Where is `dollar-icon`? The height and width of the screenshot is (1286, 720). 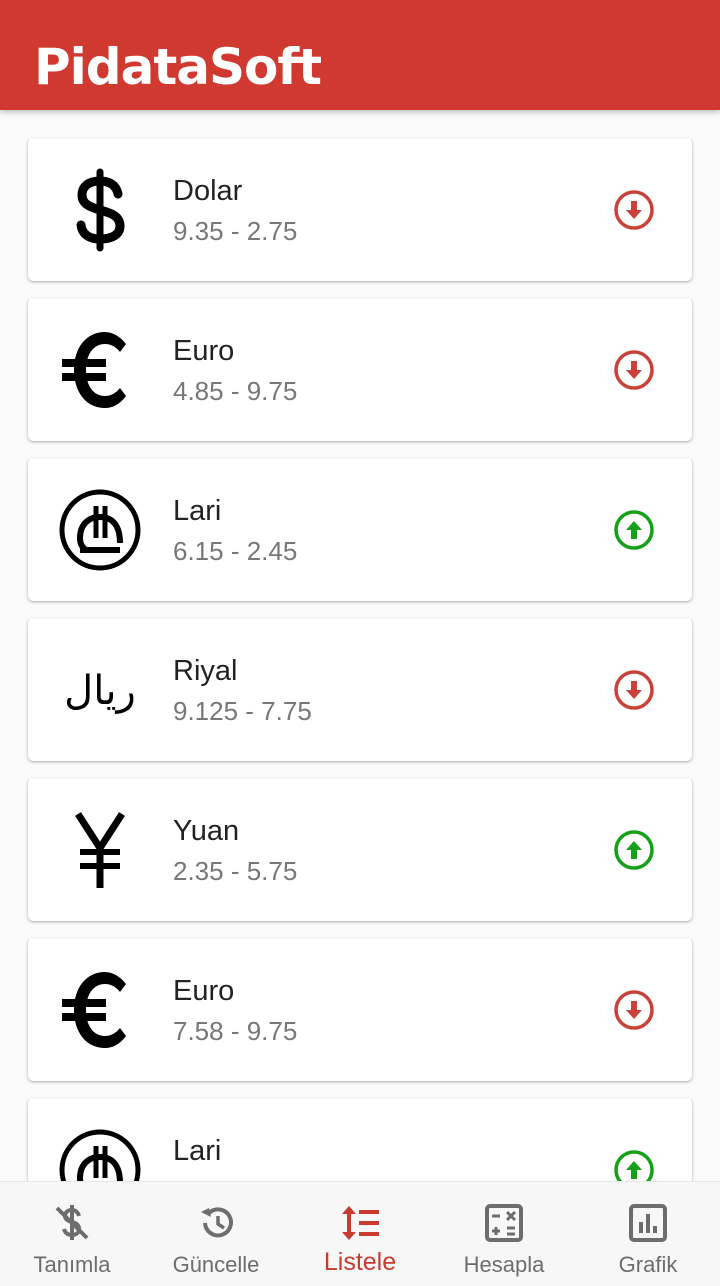
dollar-icon is located at coordinates (100, 210).